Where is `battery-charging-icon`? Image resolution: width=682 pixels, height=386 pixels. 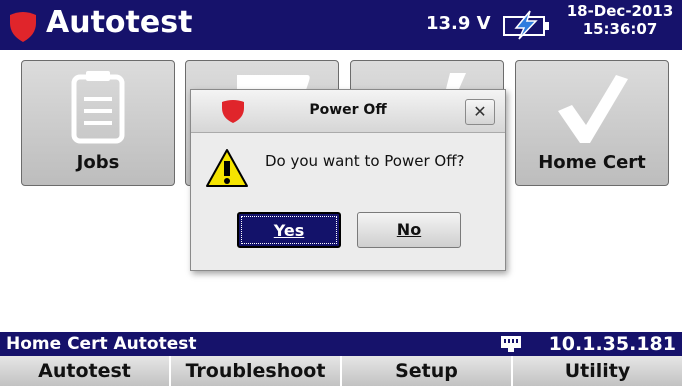
battery-charging-icon is located at coordinates (526, 25).